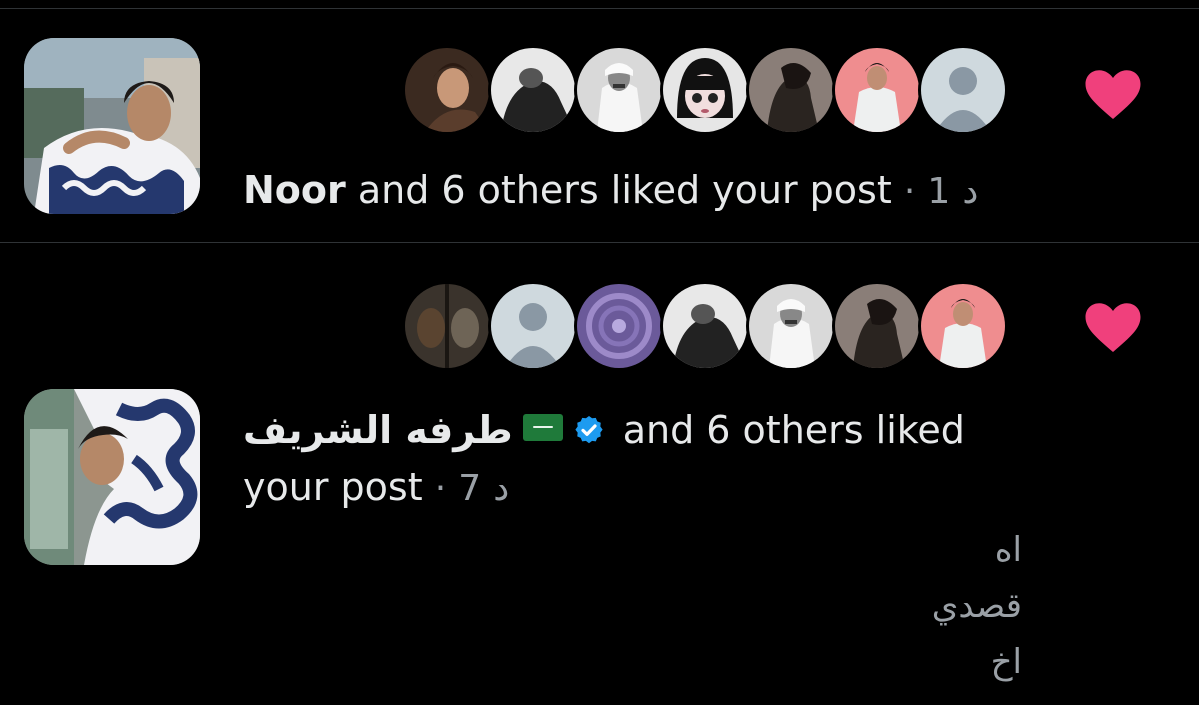 Image resolution: width=1199 pixels, height=705 pixels. Describe the element at coordinates (589, 430) in the screenshot. I see `verified-badge-icon` at that location.